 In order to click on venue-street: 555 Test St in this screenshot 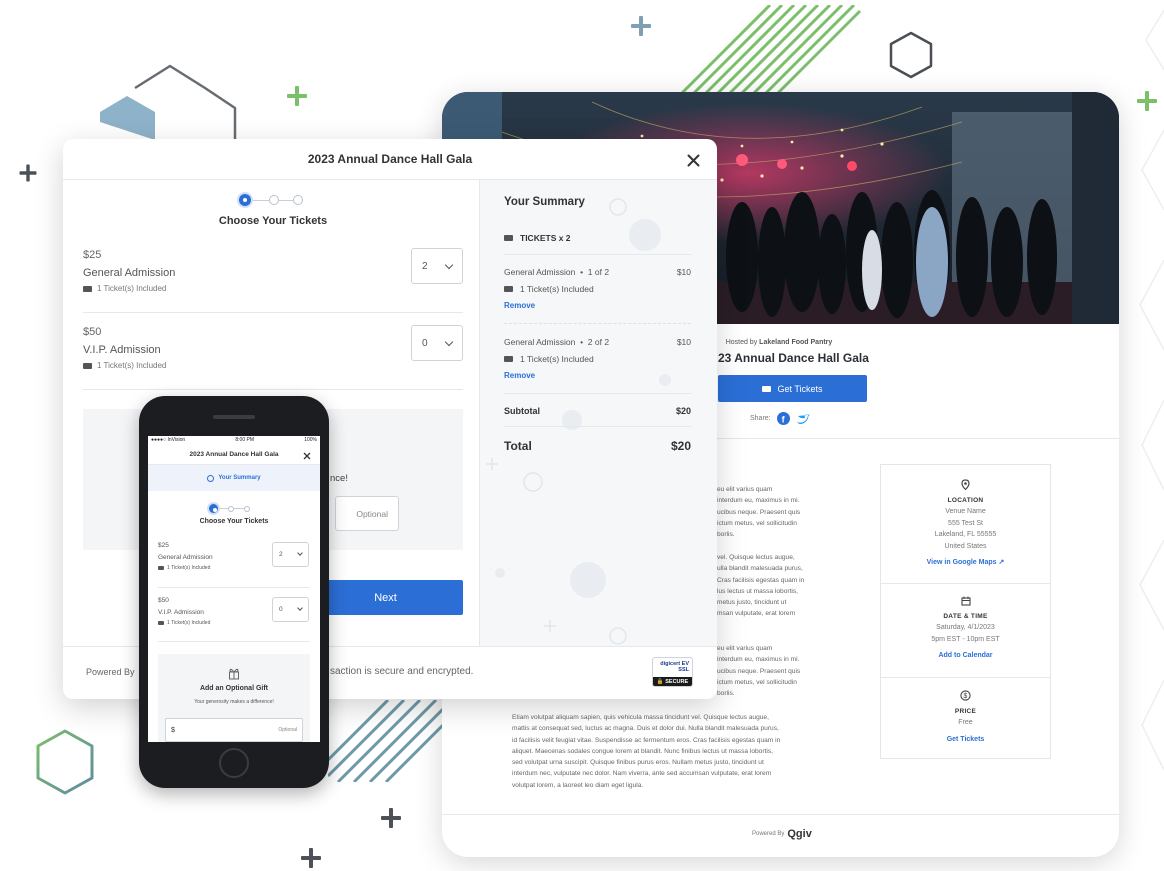, I will do `click(965, 523)`.